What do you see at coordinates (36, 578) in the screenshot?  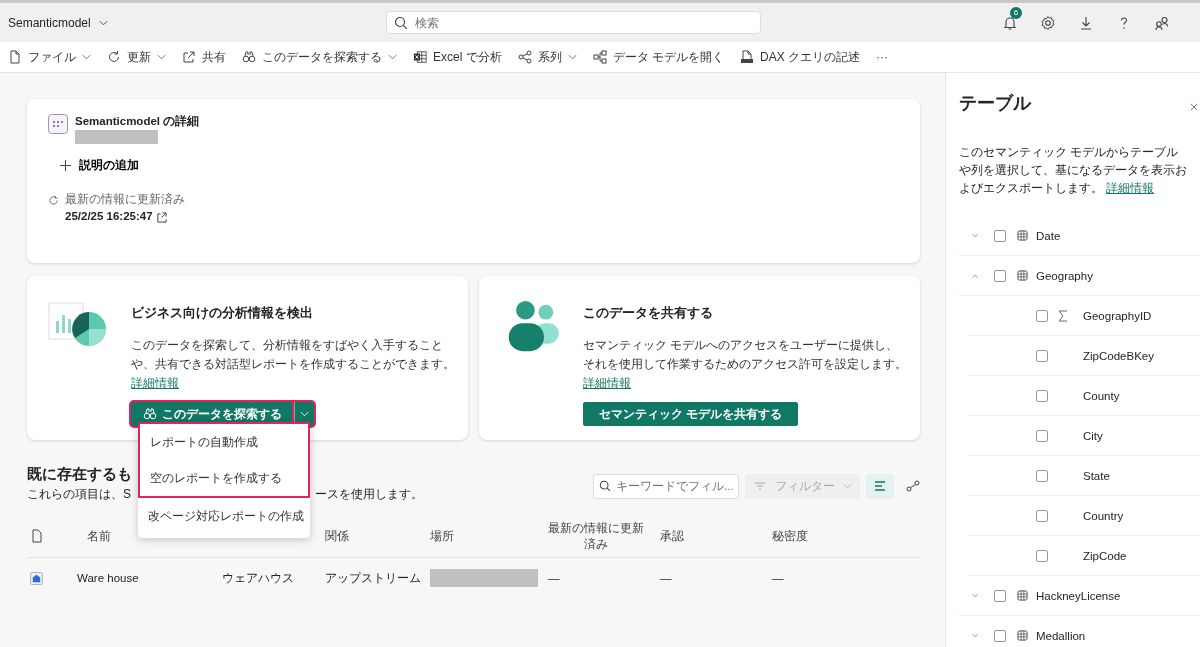 I see `warehouse-icon` at bounding box center [36, 578].